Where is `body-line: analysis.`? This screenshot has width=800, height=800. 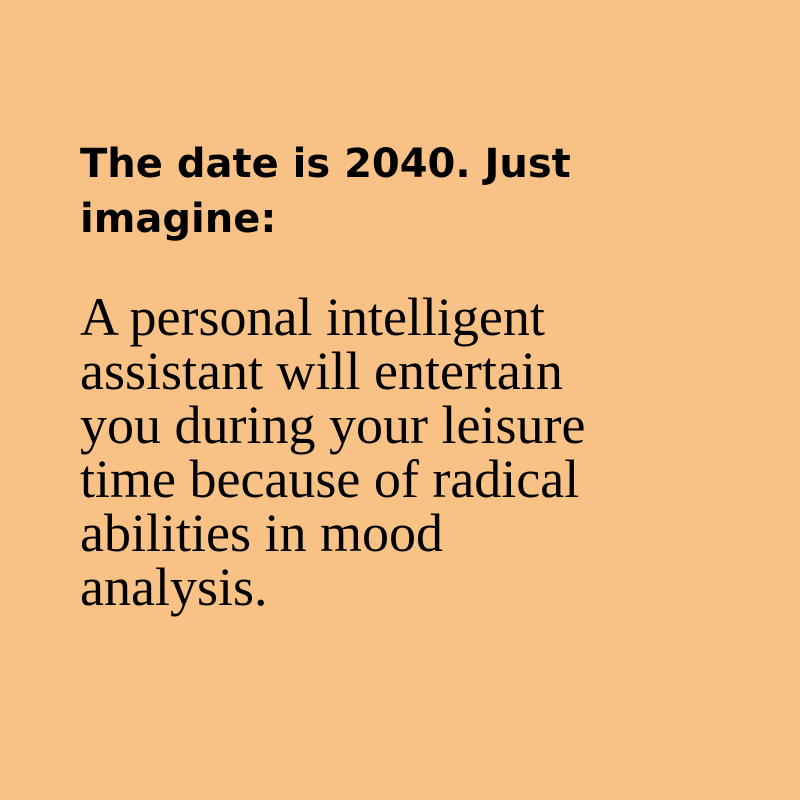 body-line: analysis. is located at coordinates (174, 587).